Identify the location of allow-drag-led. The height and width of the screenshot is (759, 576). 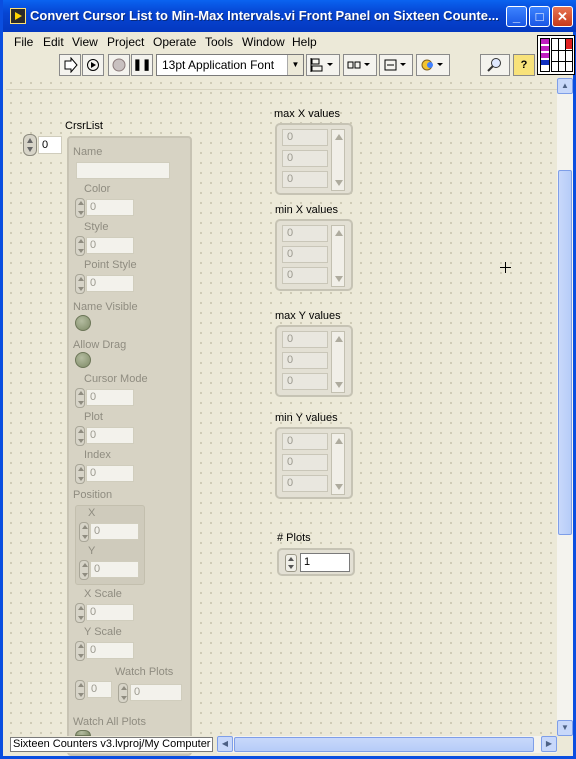
(83, 360).